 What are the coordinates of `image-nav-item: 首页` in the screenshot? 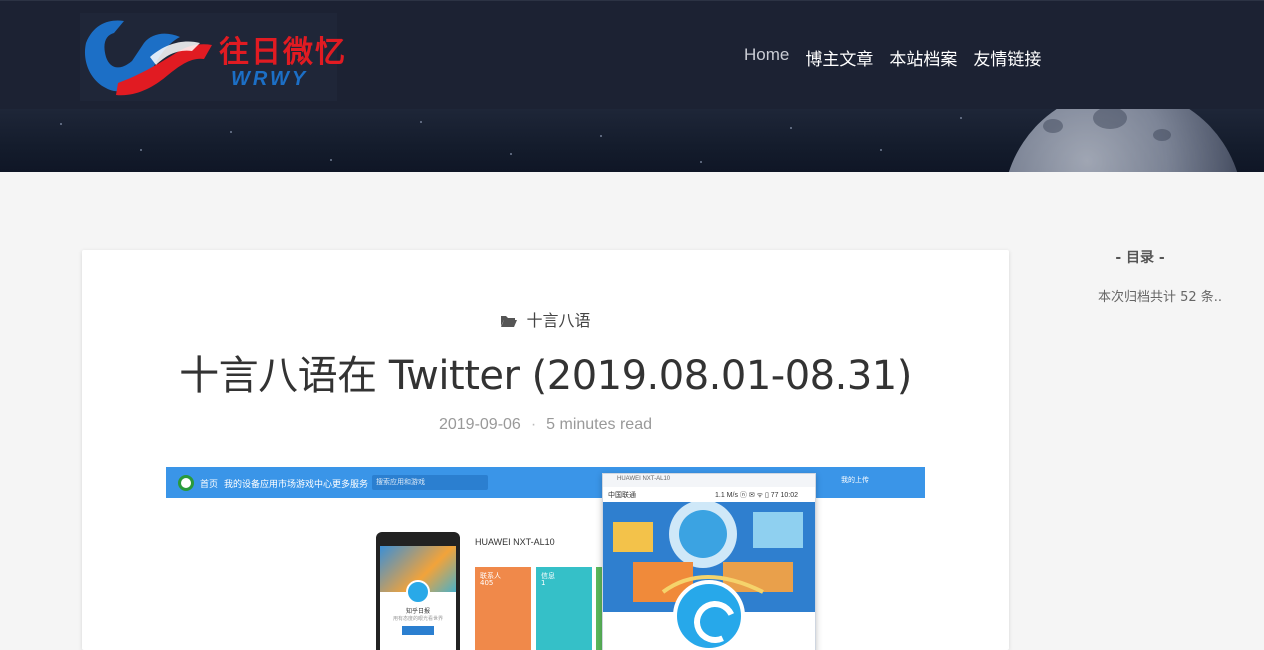 It's located at (209, 485).